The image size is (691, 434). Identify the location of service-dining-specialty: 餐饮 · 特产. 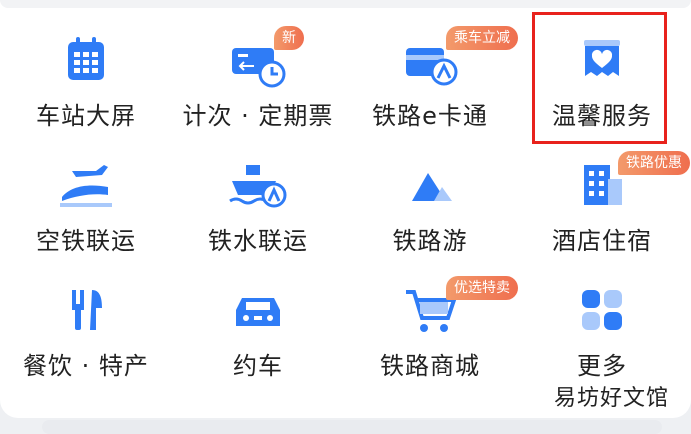
(86, 322).